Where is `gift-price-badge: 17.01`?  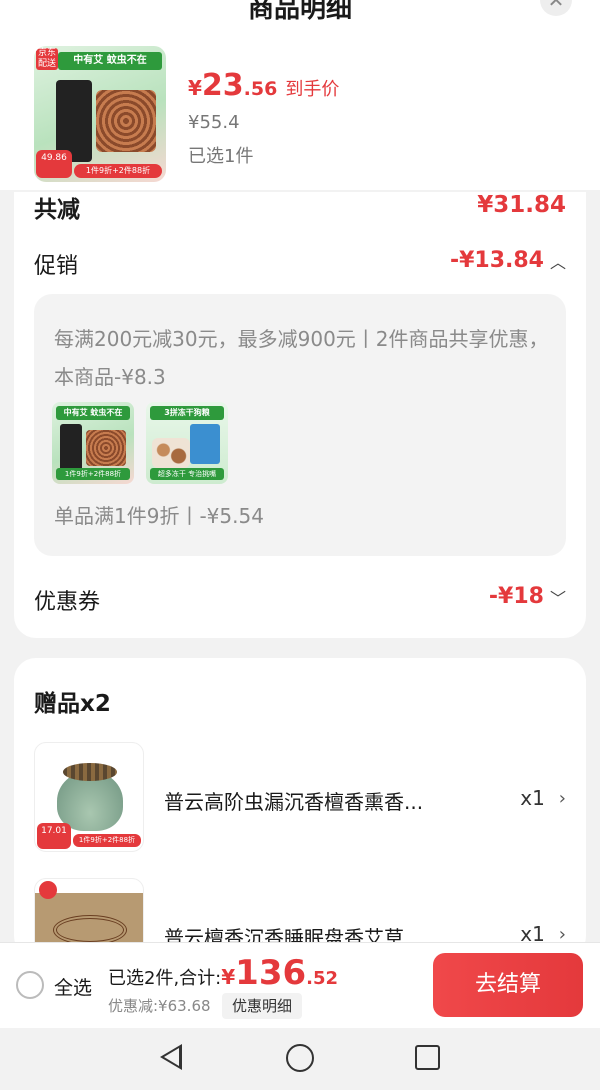
gift-price-badge: 17.01 is located at coordinates (54, 836).